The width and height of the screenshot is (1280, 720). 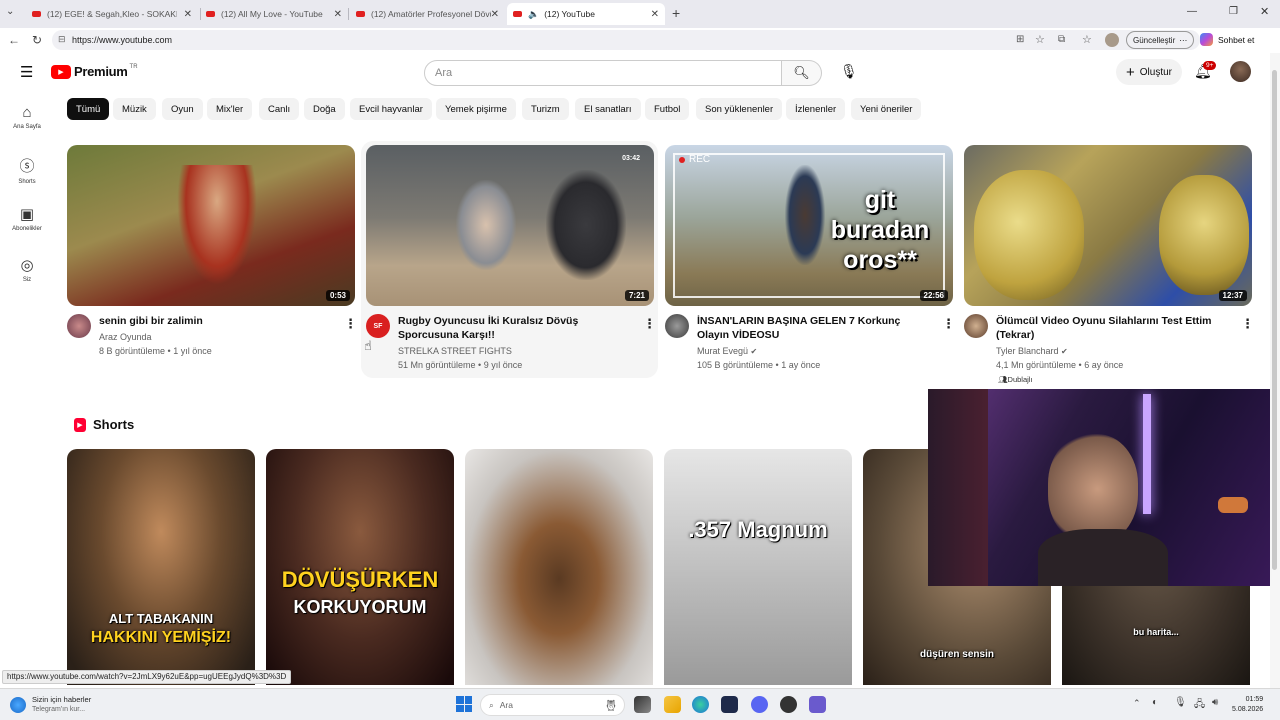 What do you see at coordinates (274, 14) in the screenshot?
I see `browser-tab-2: (12) All My Love - YouTube ✕` at bounding box center [274, 14].